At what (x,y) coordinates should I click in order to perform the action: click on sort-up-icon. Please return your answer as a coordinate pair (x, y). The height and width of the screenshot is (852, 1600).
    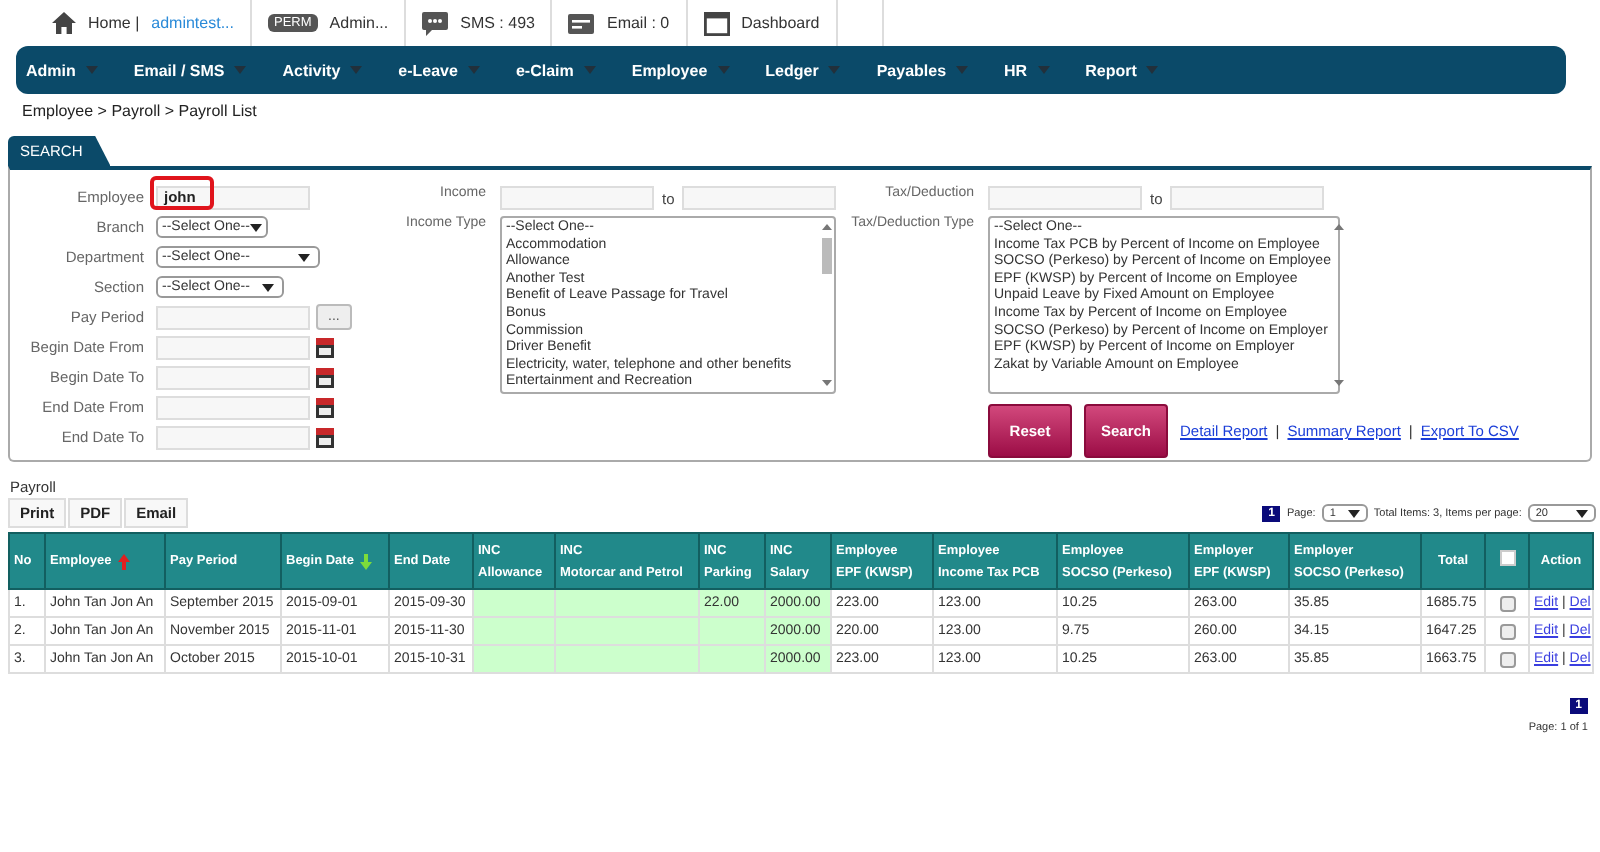
    Looking at the image, I should click on (123, 561).